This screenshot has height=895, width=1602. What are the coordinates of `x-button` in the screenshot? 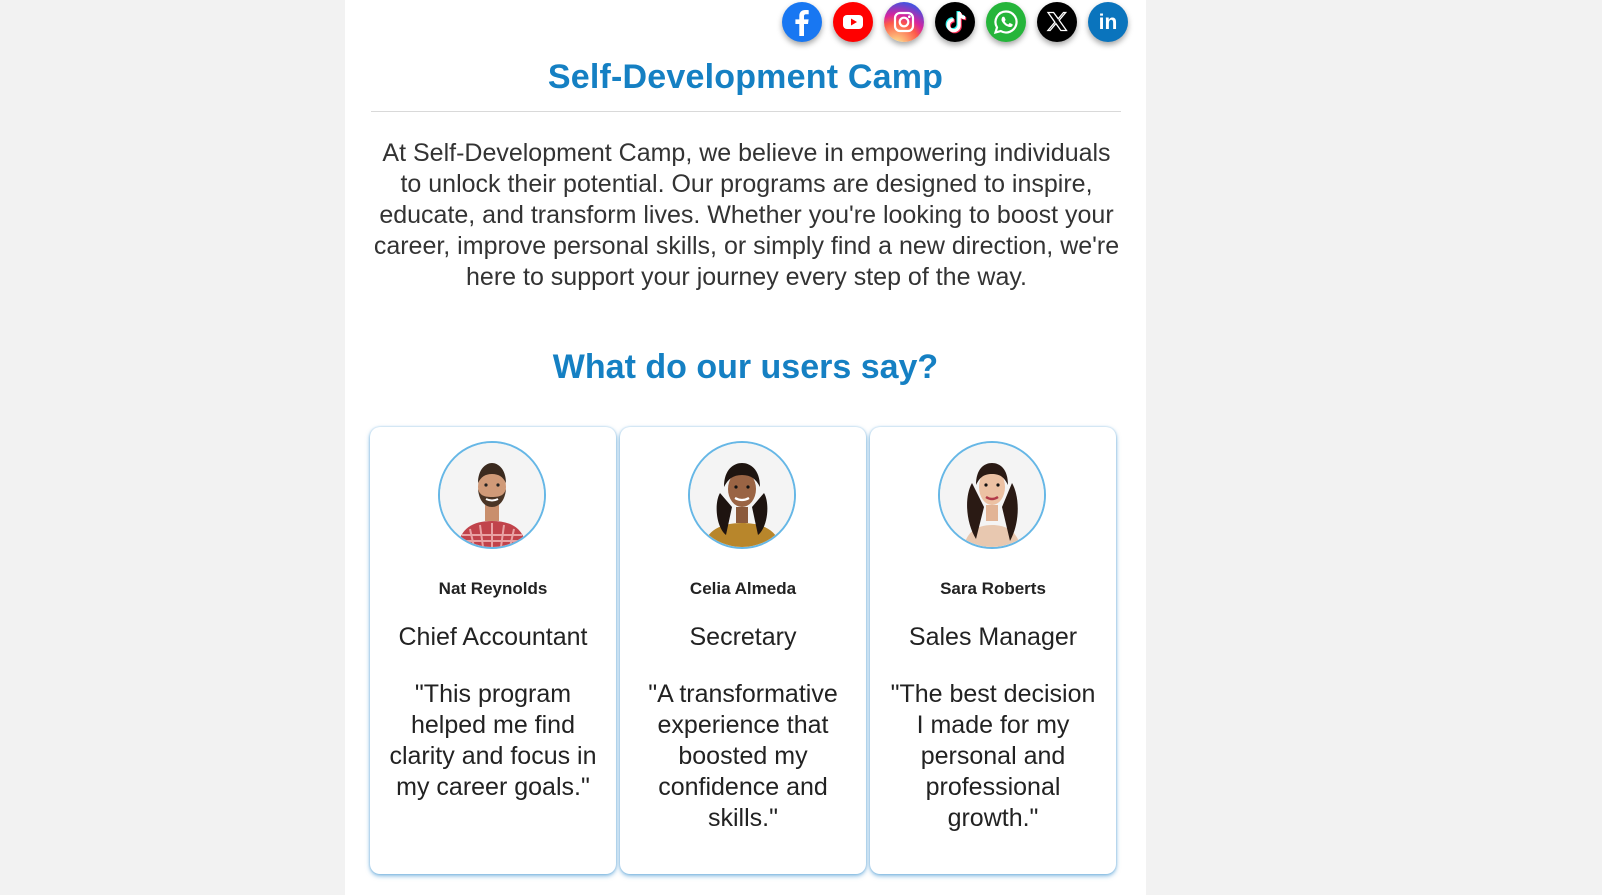 It's located at (1057, 22).